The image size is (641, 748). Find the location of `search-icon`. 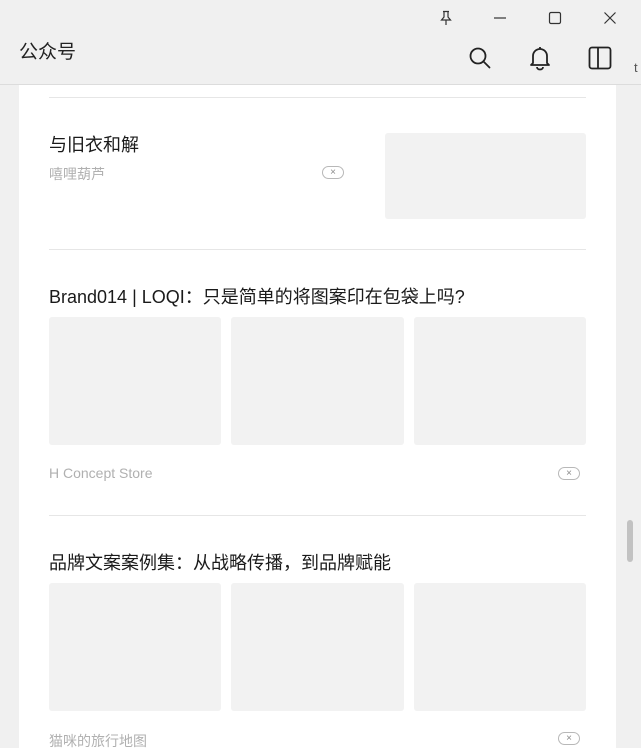

search-icon is located at coordinates (480, 58).